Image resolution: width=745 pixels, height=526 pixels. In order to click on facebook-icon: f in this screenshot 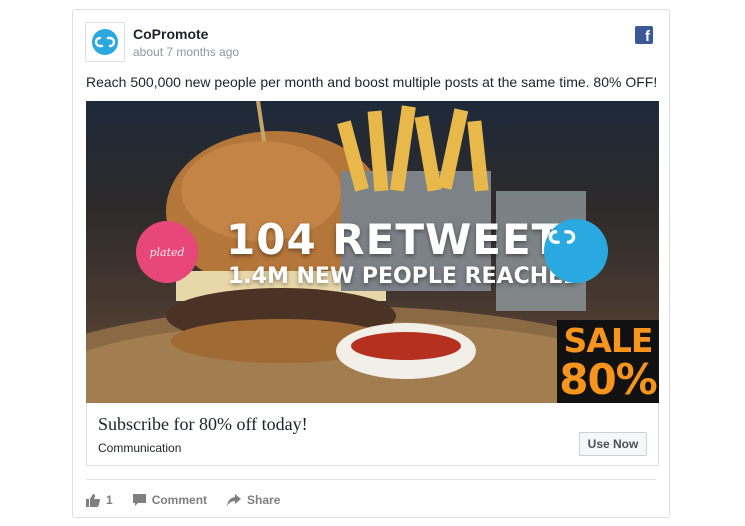, I will do `click(644, 35)`.